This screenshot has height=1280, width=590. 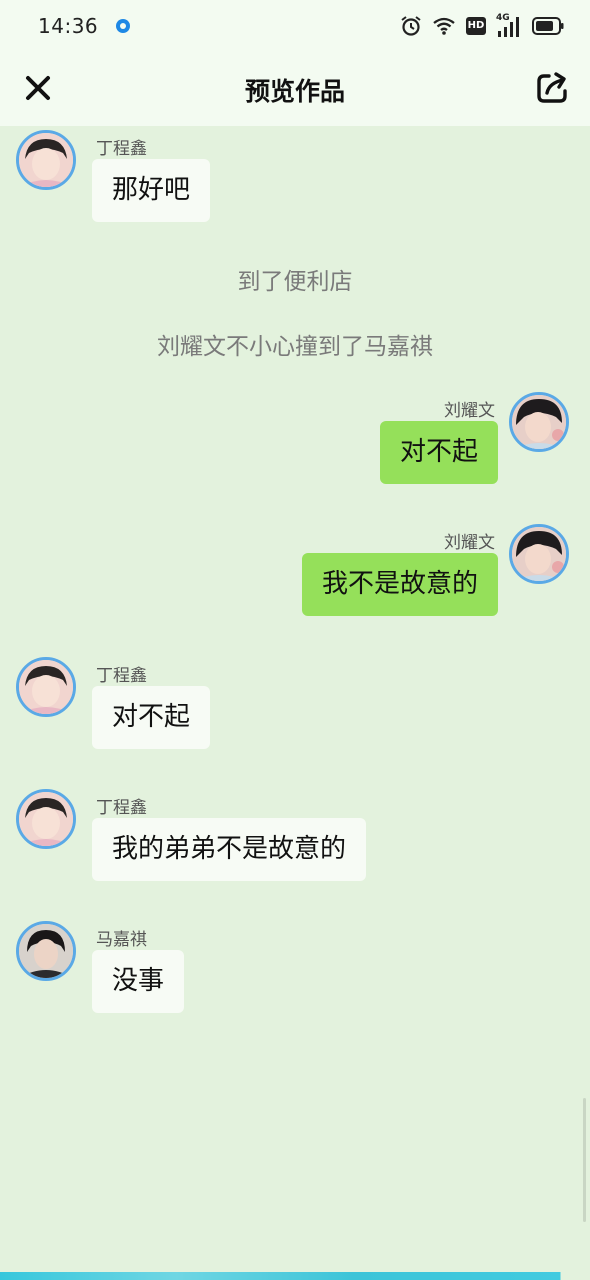 What do you see at coordinates (399, 584) in the screenshot?
I see `message-bubble: 我不是故意的` at bounding box center [399, 584].